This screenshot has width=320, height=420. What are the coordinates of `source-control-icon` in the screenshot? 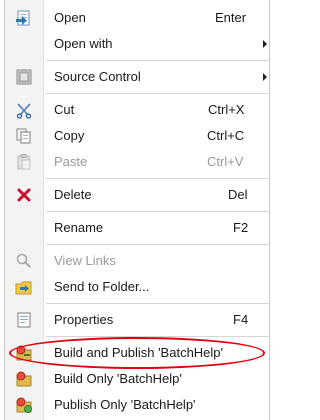 It's located at (24, 77).